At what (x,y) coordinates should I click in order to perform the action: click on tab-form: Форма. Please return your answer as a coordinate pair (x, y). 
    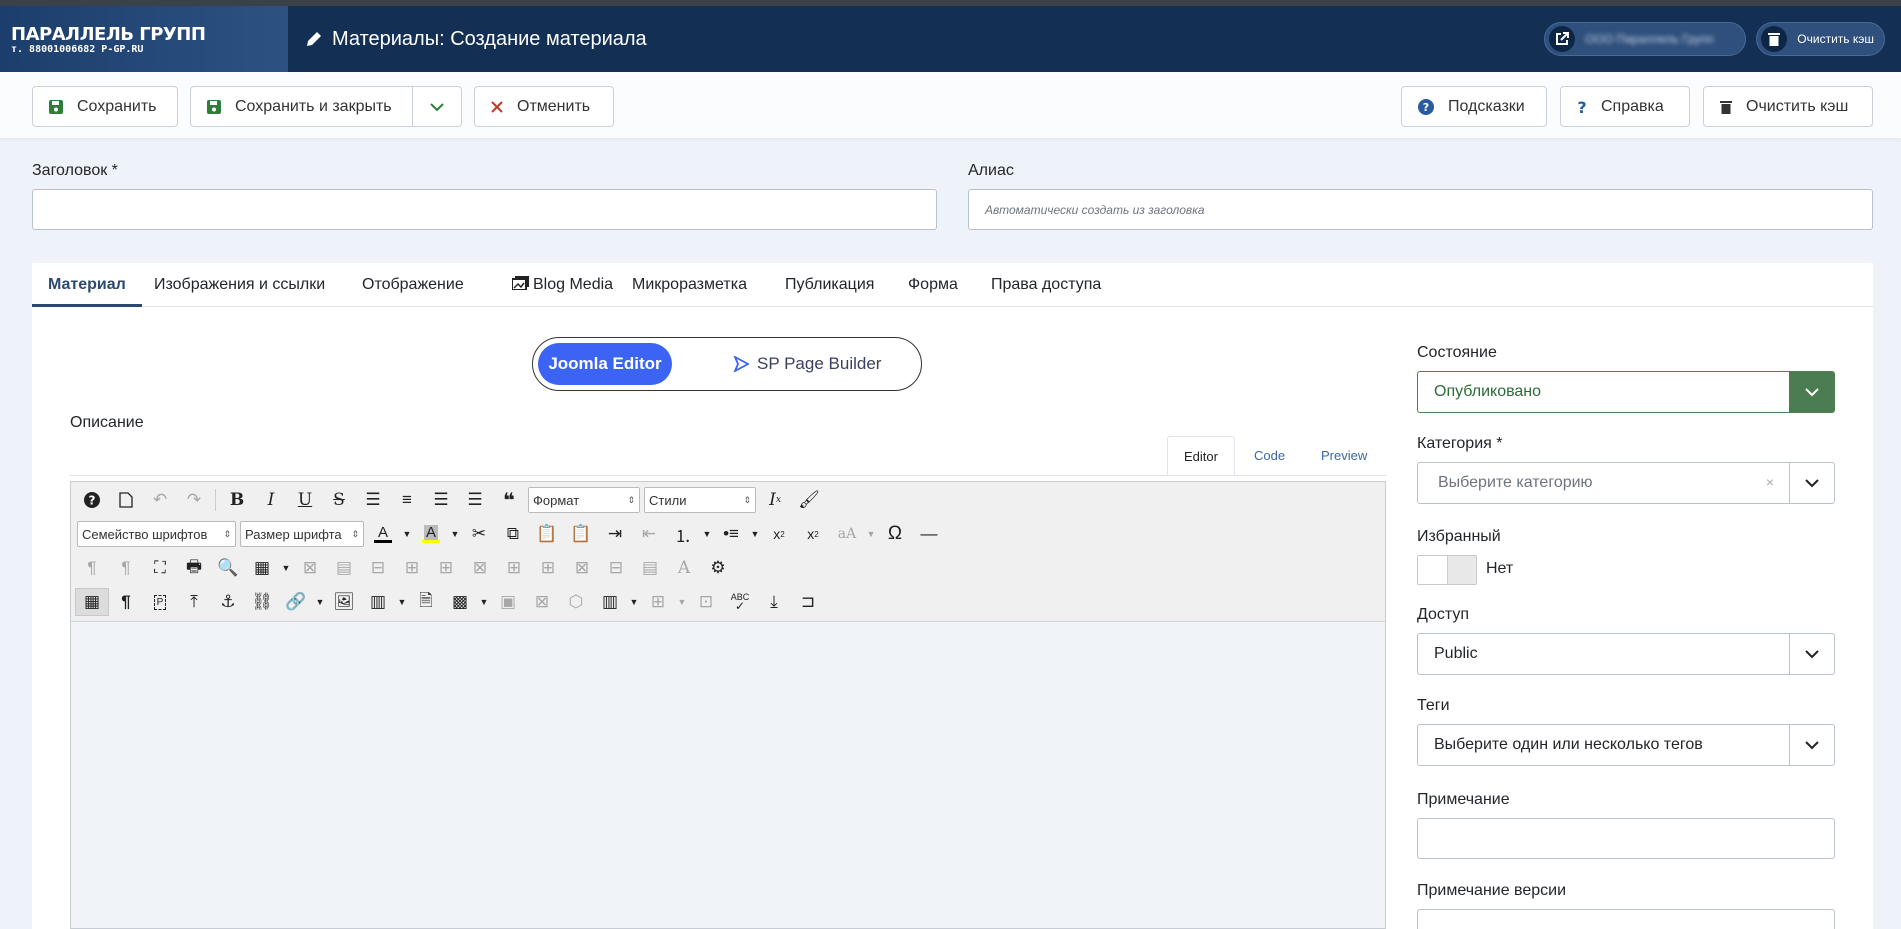
    Looking at the image, I should click on (933, 285).